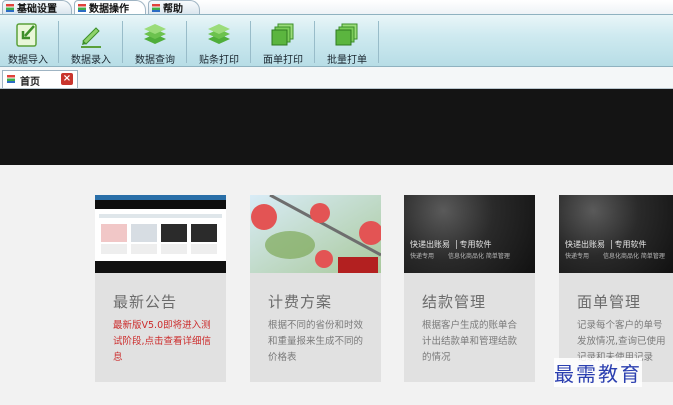 The height and width of the screenshot is (405, 673). Describe the element at coordinates (336, 78) in the screenshot. I see `document-tab-strip: 首页 ×` at that location.